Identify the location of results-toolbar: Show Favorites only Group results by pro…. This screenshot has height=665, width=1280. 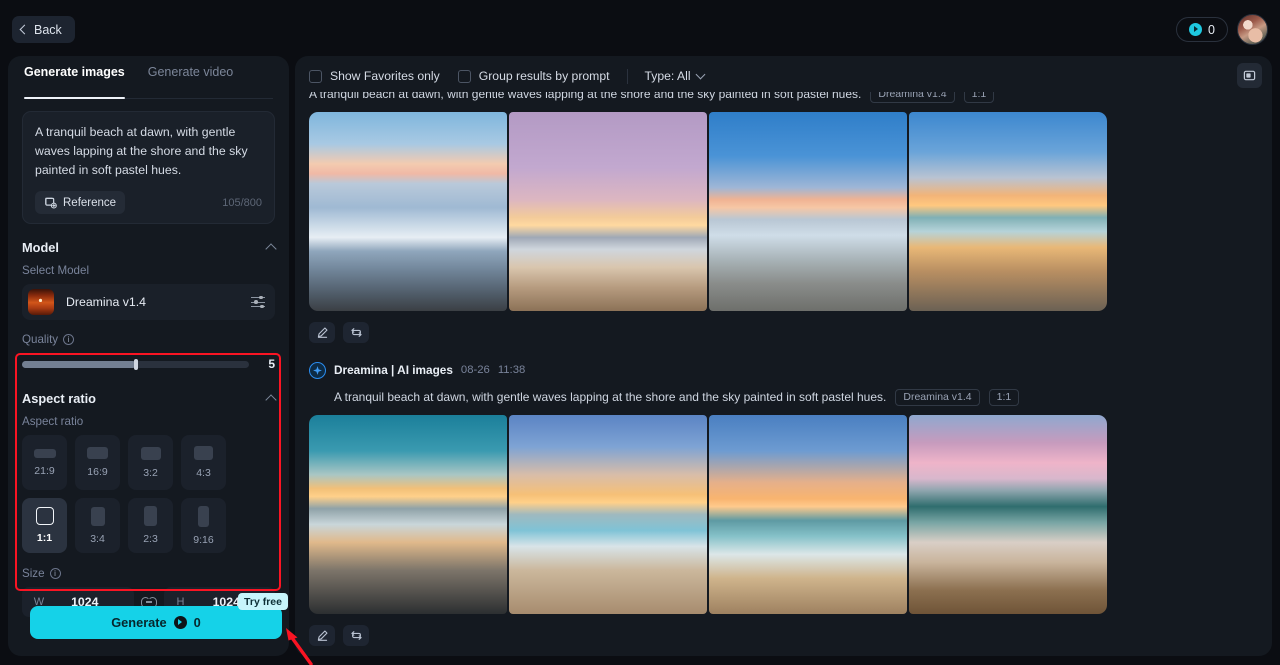
(783, 76).